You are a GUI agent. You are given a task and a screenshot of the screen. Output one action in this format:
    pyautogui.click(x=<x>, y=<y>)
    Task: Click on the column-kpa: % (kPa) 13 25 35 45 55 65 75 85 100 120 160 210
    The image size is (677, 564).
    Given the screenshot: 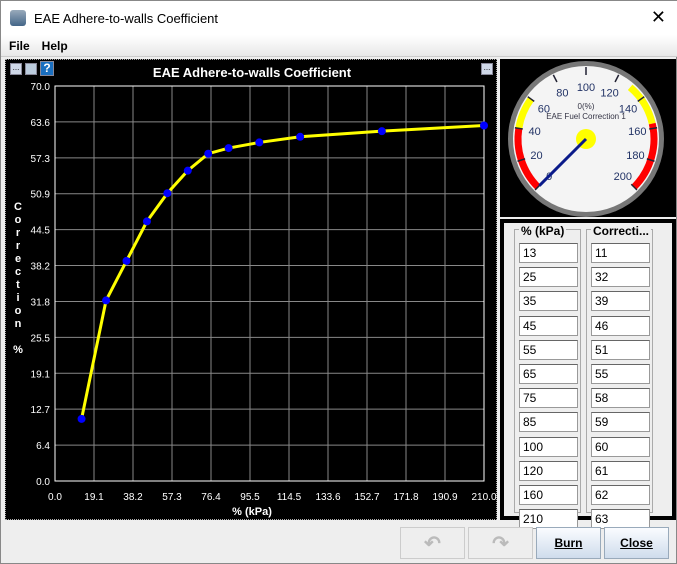 What is the action you would take?
    pyautogui.click(x=547, y=377)
    